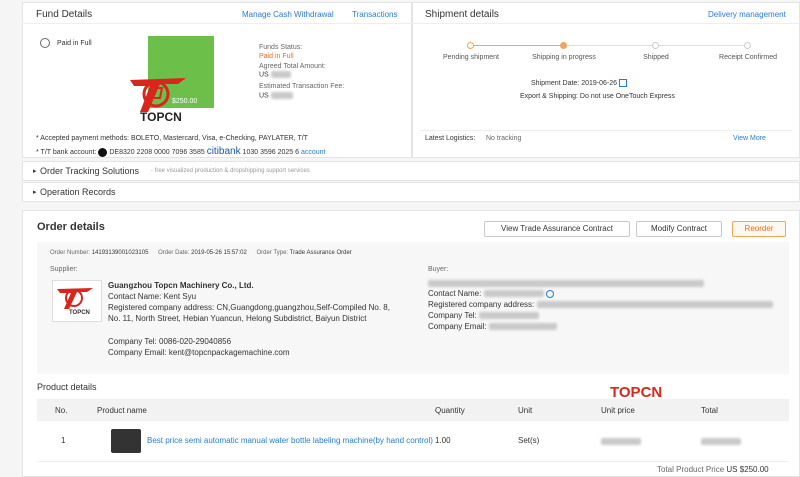 The height and width of the screenshot is (477, 800). Describe the element at coordinates (63, 441) in the screenshot. I see `row-no: 1` at that location.